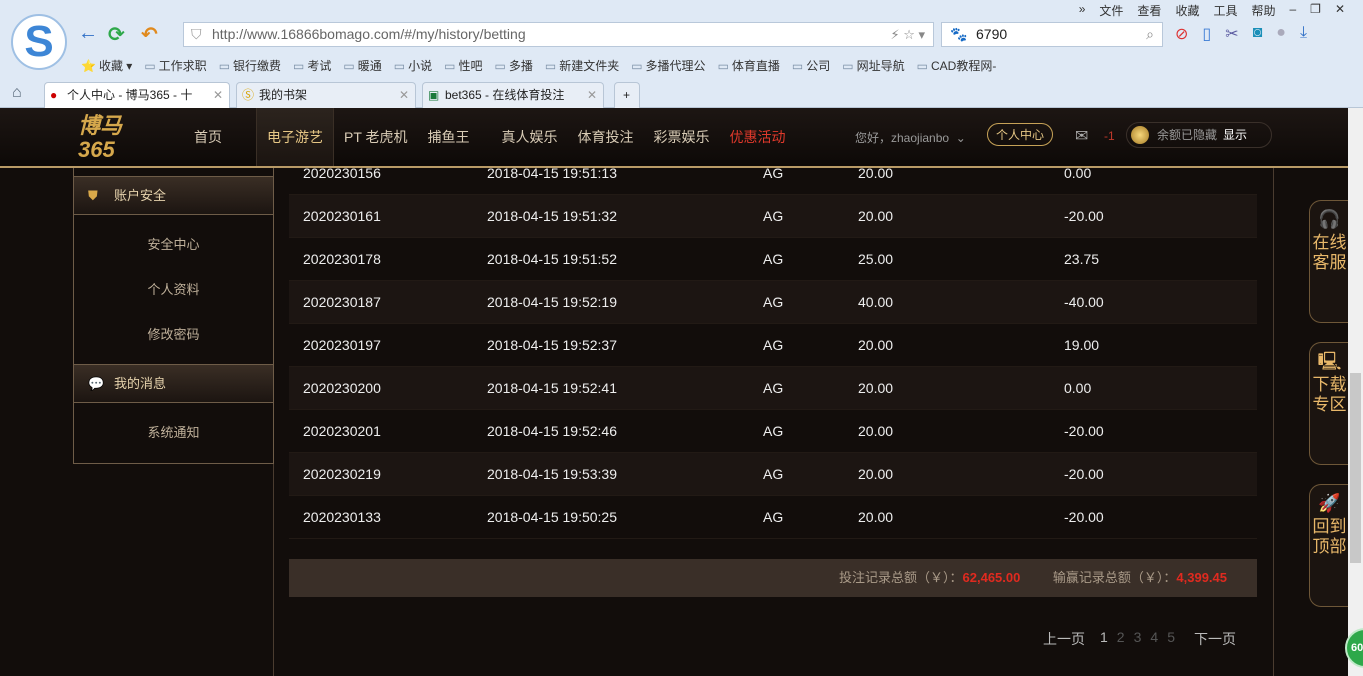 Image resolution: width=1363 pixels, height=676 pixels. What do you see at coordinates (901, 577) in the screenshot?
I see `bet-total-label: 投注记录总额（￥）：` at bounding box center [901, 577].